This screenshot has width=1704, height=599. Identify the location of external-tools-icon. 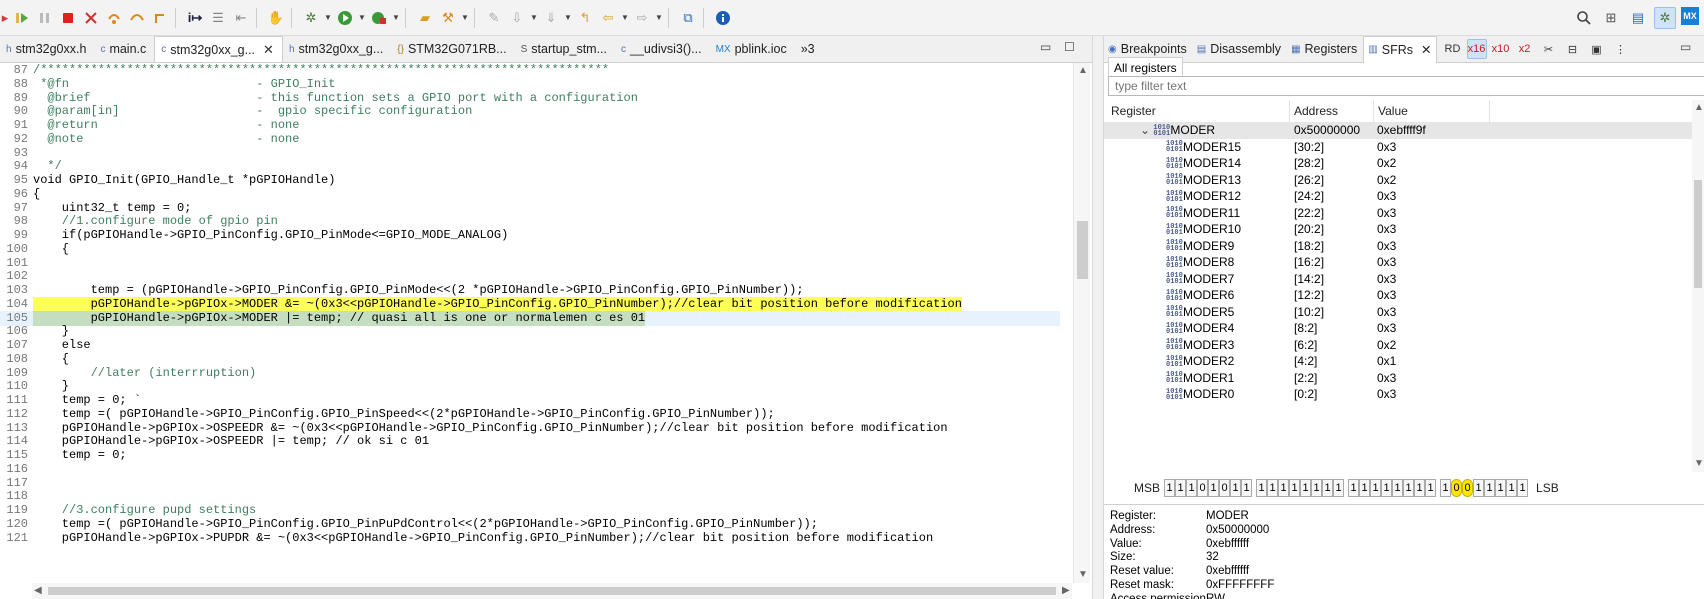
(379, 18).